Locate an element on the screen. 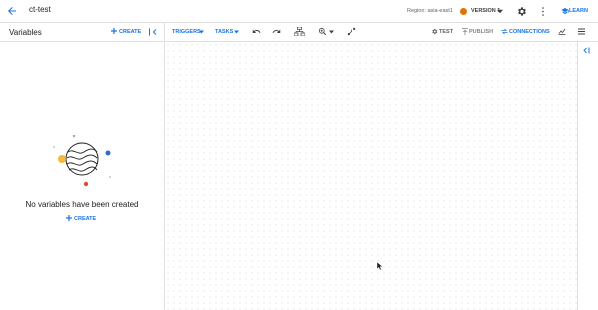 This screenshot has height=310, width=598. mouse-cursor-icon is located at coordinates (380, 266).